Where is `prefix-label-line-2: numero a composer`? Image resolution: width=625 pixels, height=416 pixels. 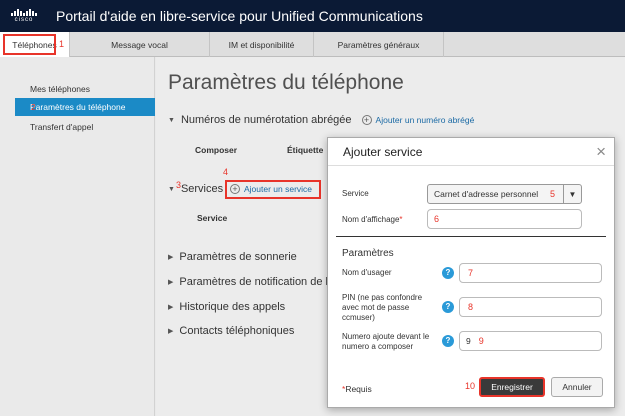 prefix-label-line-2: numero a composer is located at coordinates (378, 346).